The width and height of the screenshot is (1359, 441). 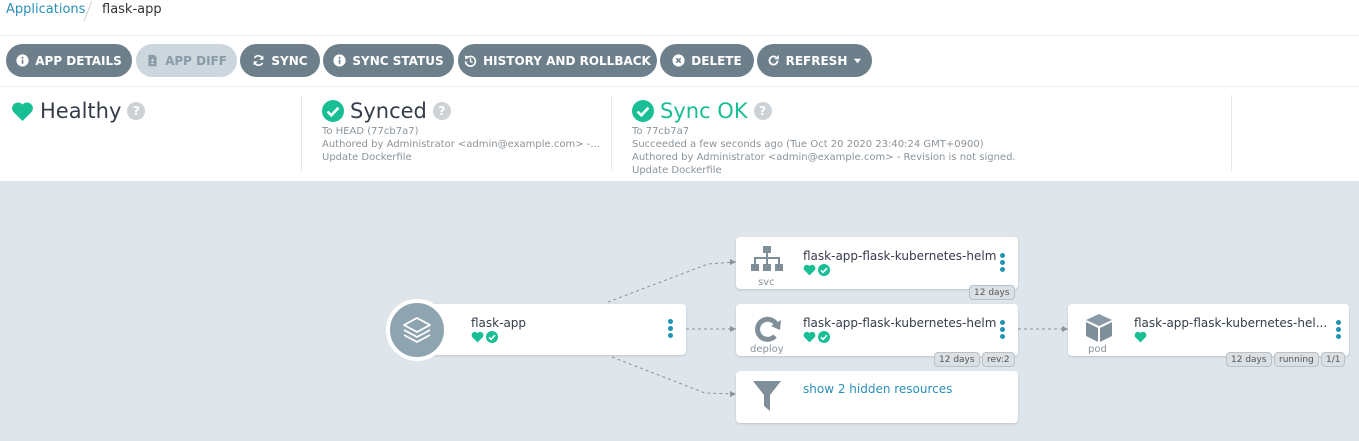 I want to click on caret-down-icon, so click(x=858, y=61).